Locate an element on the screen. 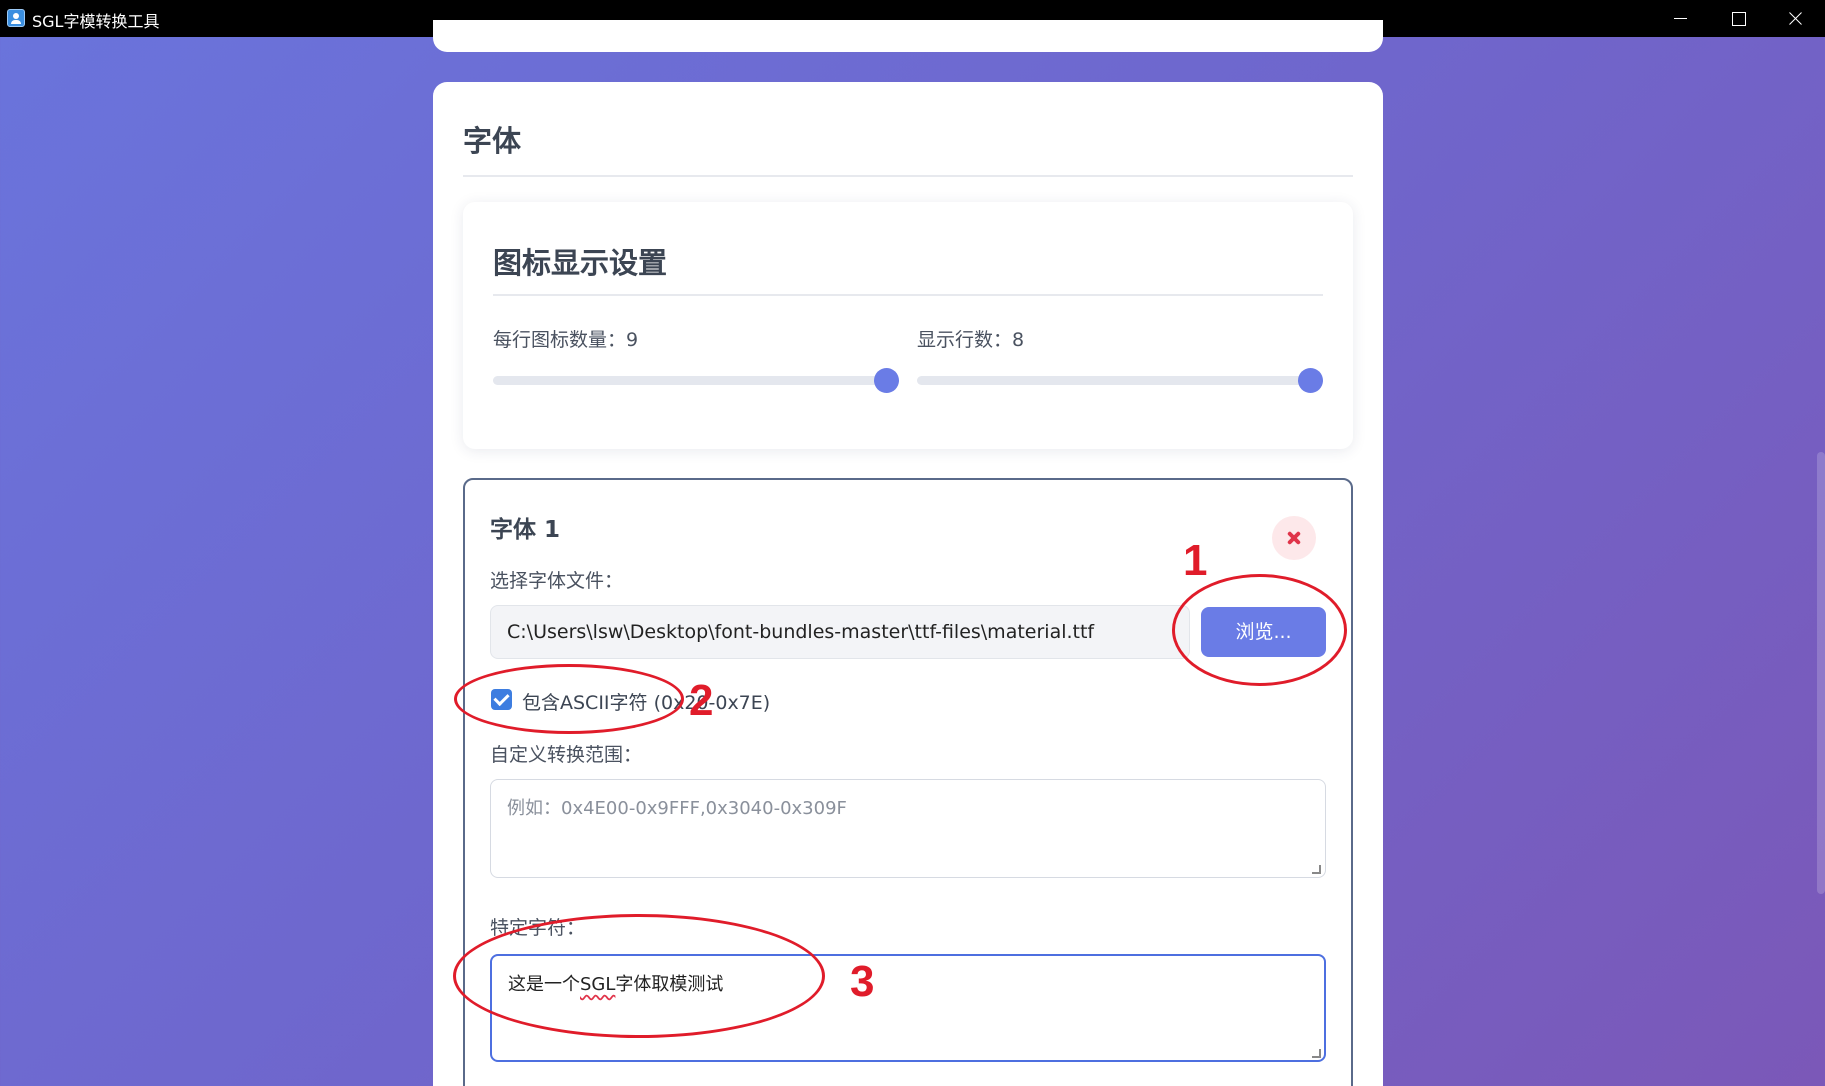 Image resolution: width=1825 pixels, height=1086 pixels. annotation-number-2: 2 is located at coordinates (701, 700).